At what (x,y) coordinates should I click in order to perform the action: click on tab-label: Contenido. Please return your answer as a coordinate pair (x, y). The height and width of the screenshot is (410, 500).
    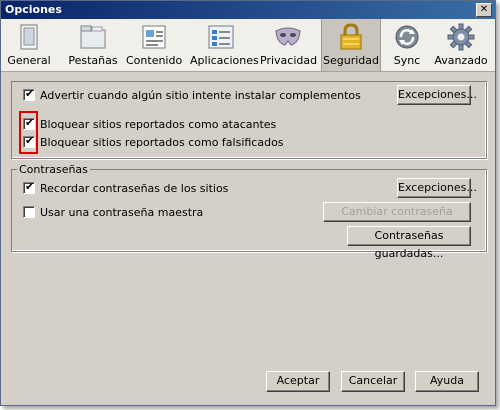
    Looking at the image, I should click on (154, 60).